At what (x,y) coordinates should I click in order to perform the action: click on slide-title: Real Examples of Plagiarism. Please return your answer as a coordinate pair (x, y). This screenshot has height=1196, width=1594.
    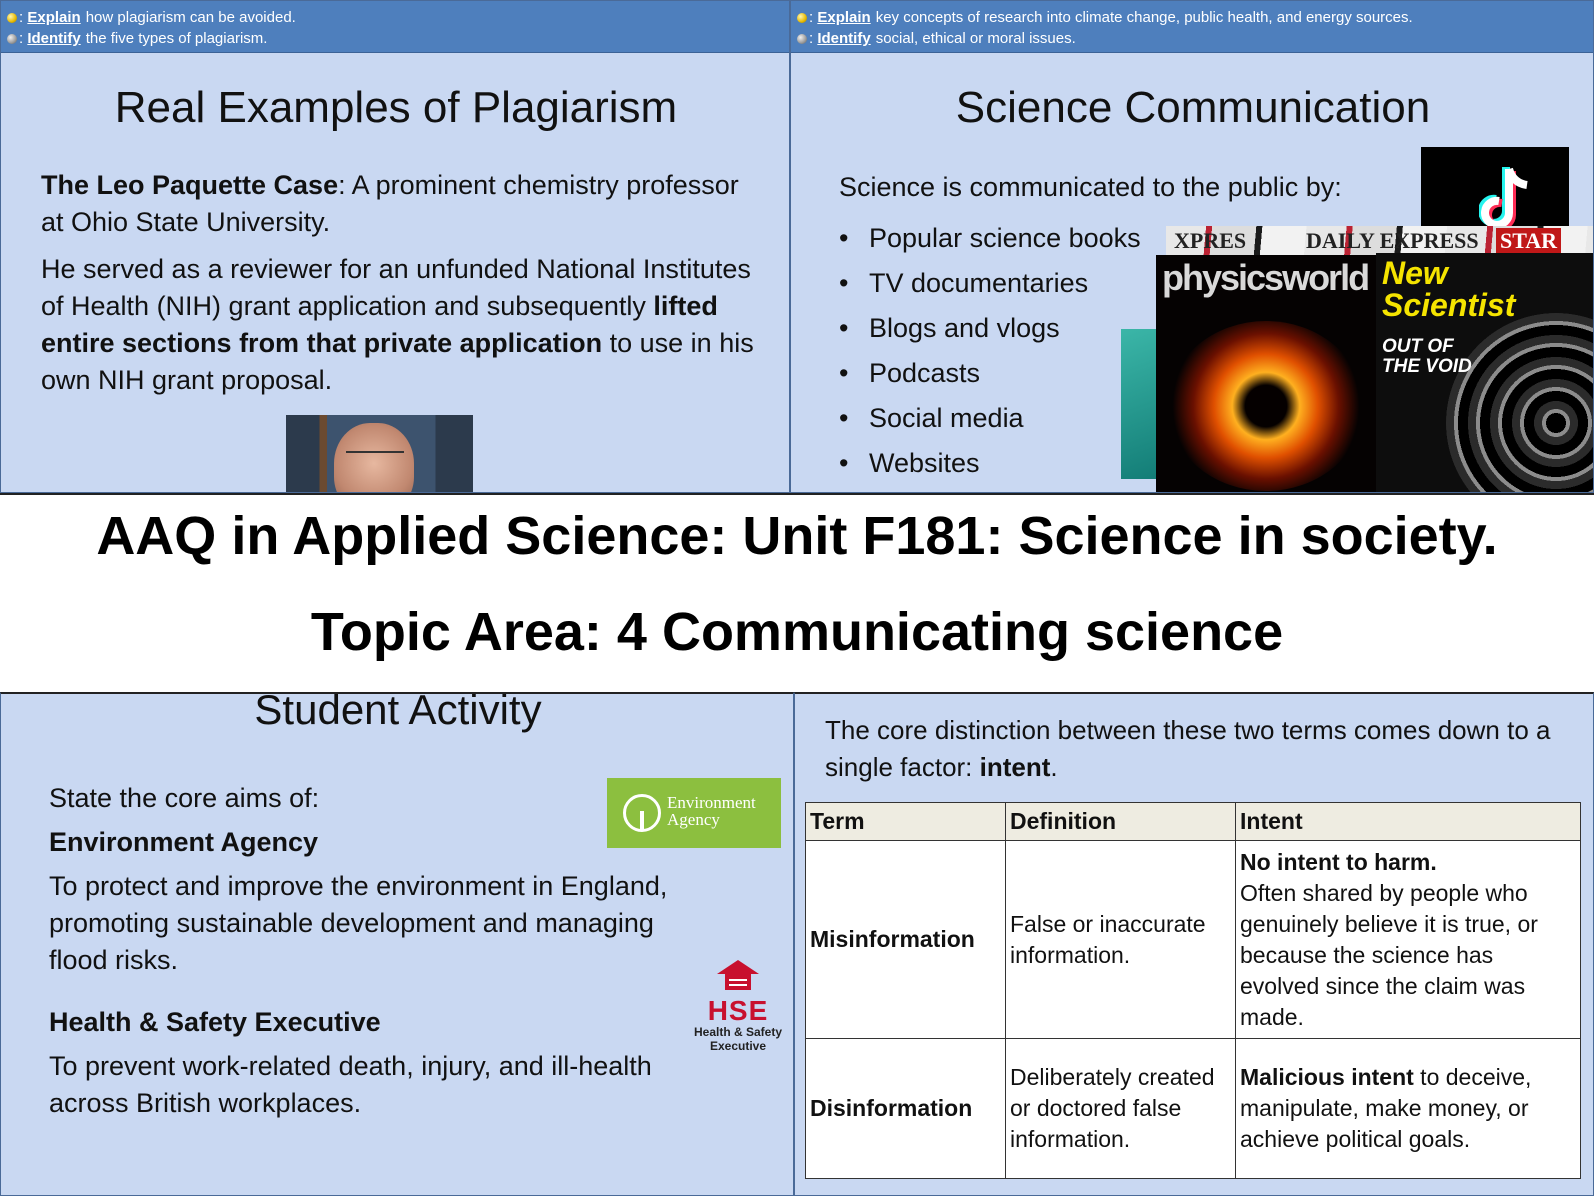
    Looking at the image, I should click on (396, 107).